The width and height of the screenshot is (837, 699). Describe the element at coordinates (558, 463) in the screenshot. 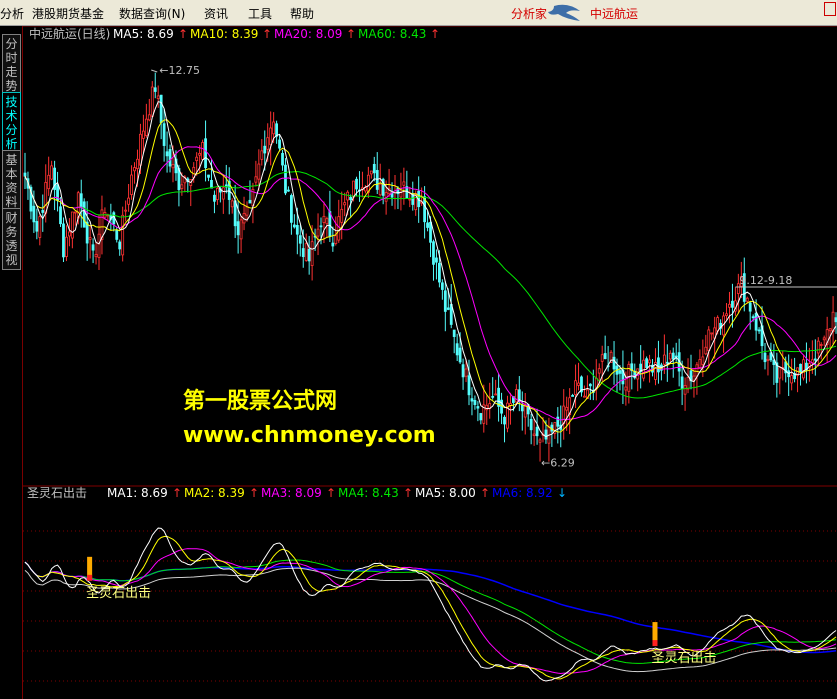

I see `annotation-label-1: ←6.29` at that location.